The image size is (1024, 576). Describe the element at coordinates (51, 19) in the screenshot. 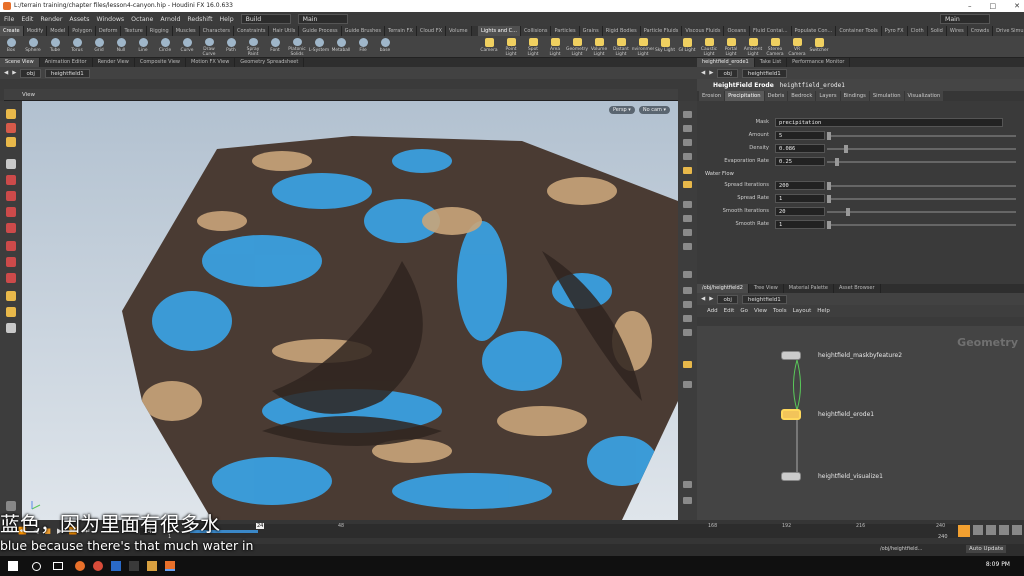

I see `menu-render: Render` at that location.